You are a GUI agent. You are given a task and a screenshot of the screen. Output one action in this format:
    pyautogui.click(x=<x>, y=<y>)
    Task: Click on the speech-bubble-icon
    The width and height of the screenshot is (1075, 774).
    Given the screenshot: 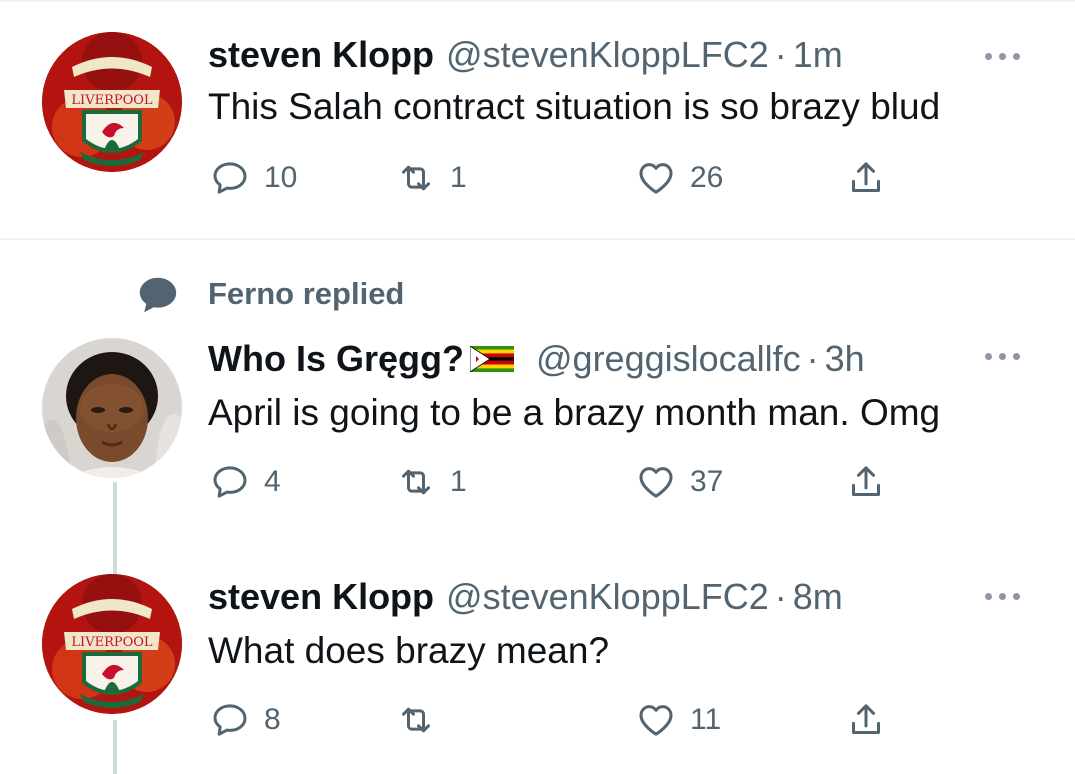 What is the action you would take?
    pyautogui.click(x=158, y=295)
    